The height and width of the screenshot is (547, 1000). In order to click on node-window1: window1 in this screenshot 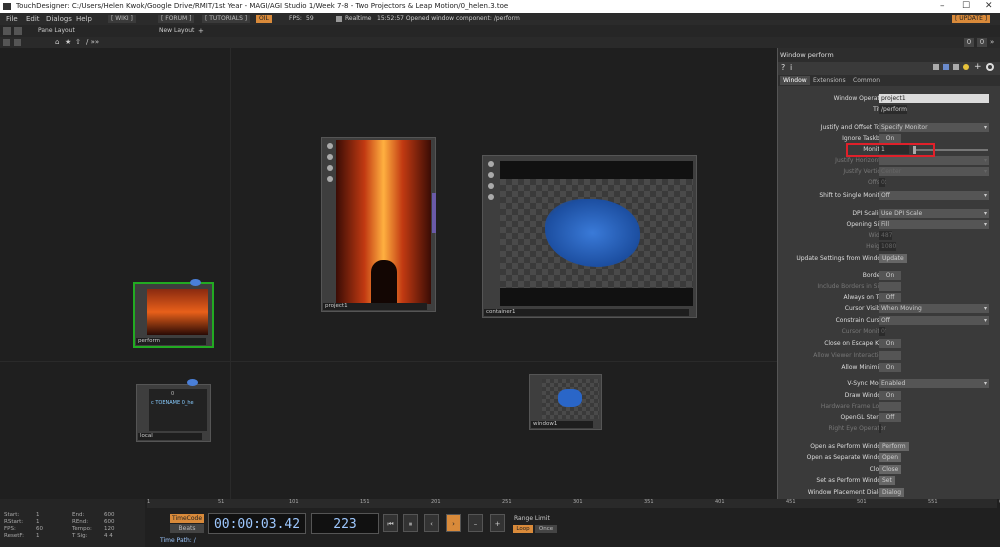, I will do `click(565, 402)`.